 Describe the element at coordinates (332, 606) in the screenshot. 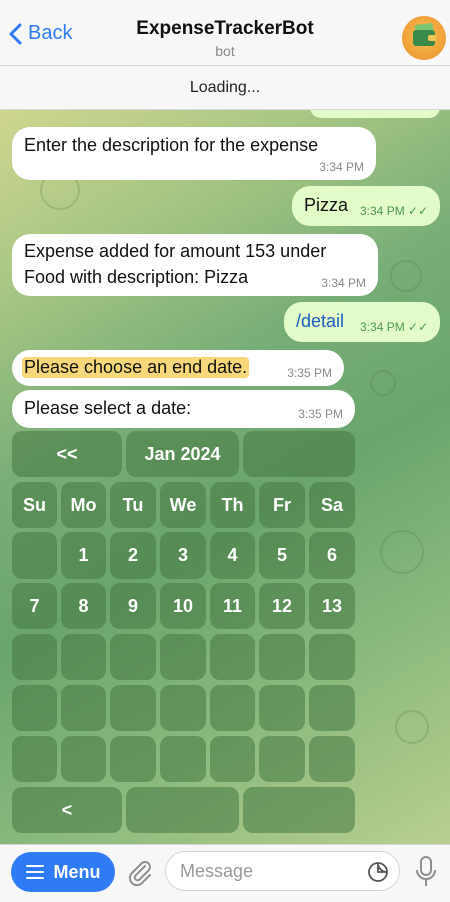

I see `day-button: 13` at that location.